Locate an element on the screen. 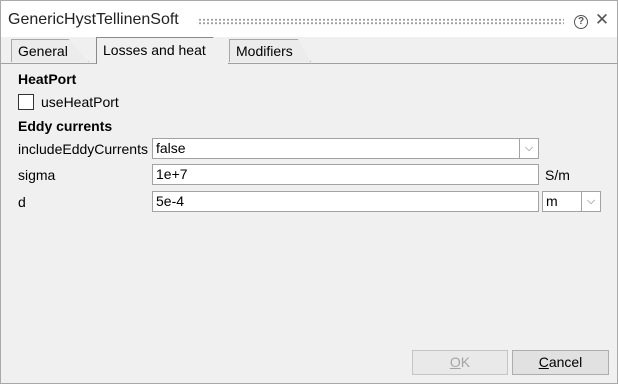 The width and height of the screenshot is (618, 384). tab-losses-and-heat: Losses and heat is located at coordinates (162, 50).